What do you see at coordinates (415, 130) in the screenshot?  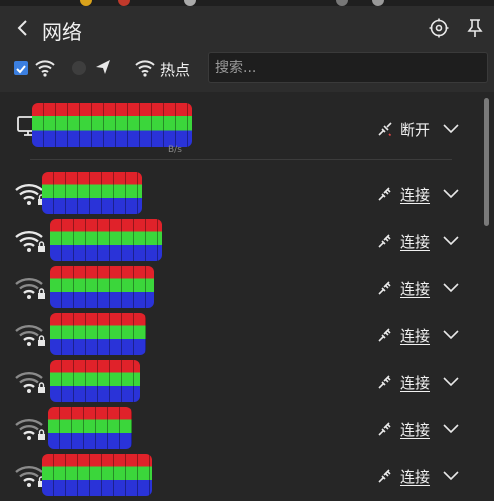 I see `disconnect-label: 断开` at bounding box center [415, 130].